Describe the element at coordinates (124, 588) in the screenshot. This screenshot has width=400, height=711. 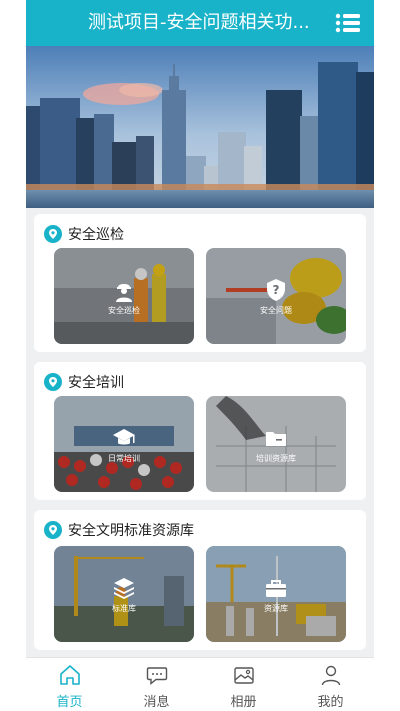
I see `layers-icon` at that location.